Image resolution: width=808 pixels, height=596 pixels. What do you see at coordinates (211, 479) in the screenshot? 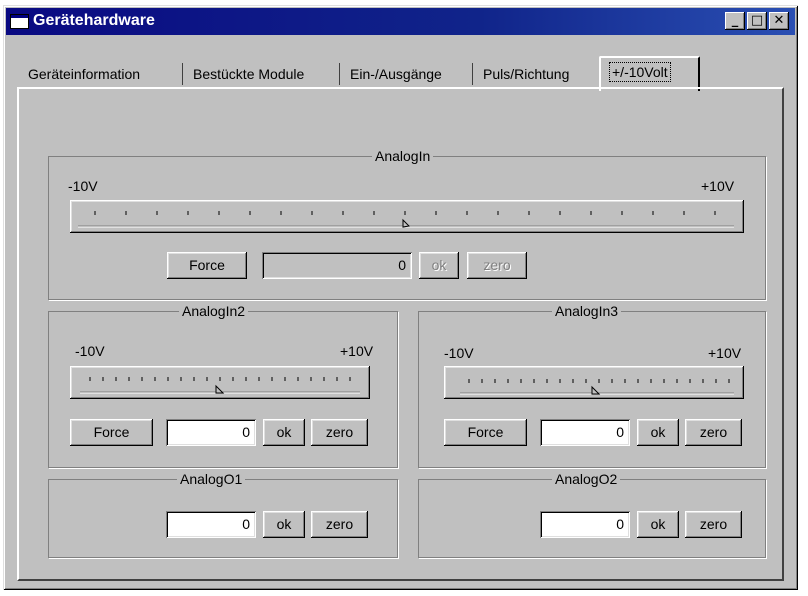
I see `group-title: AnalogO1` at bounding box center [211, 479].